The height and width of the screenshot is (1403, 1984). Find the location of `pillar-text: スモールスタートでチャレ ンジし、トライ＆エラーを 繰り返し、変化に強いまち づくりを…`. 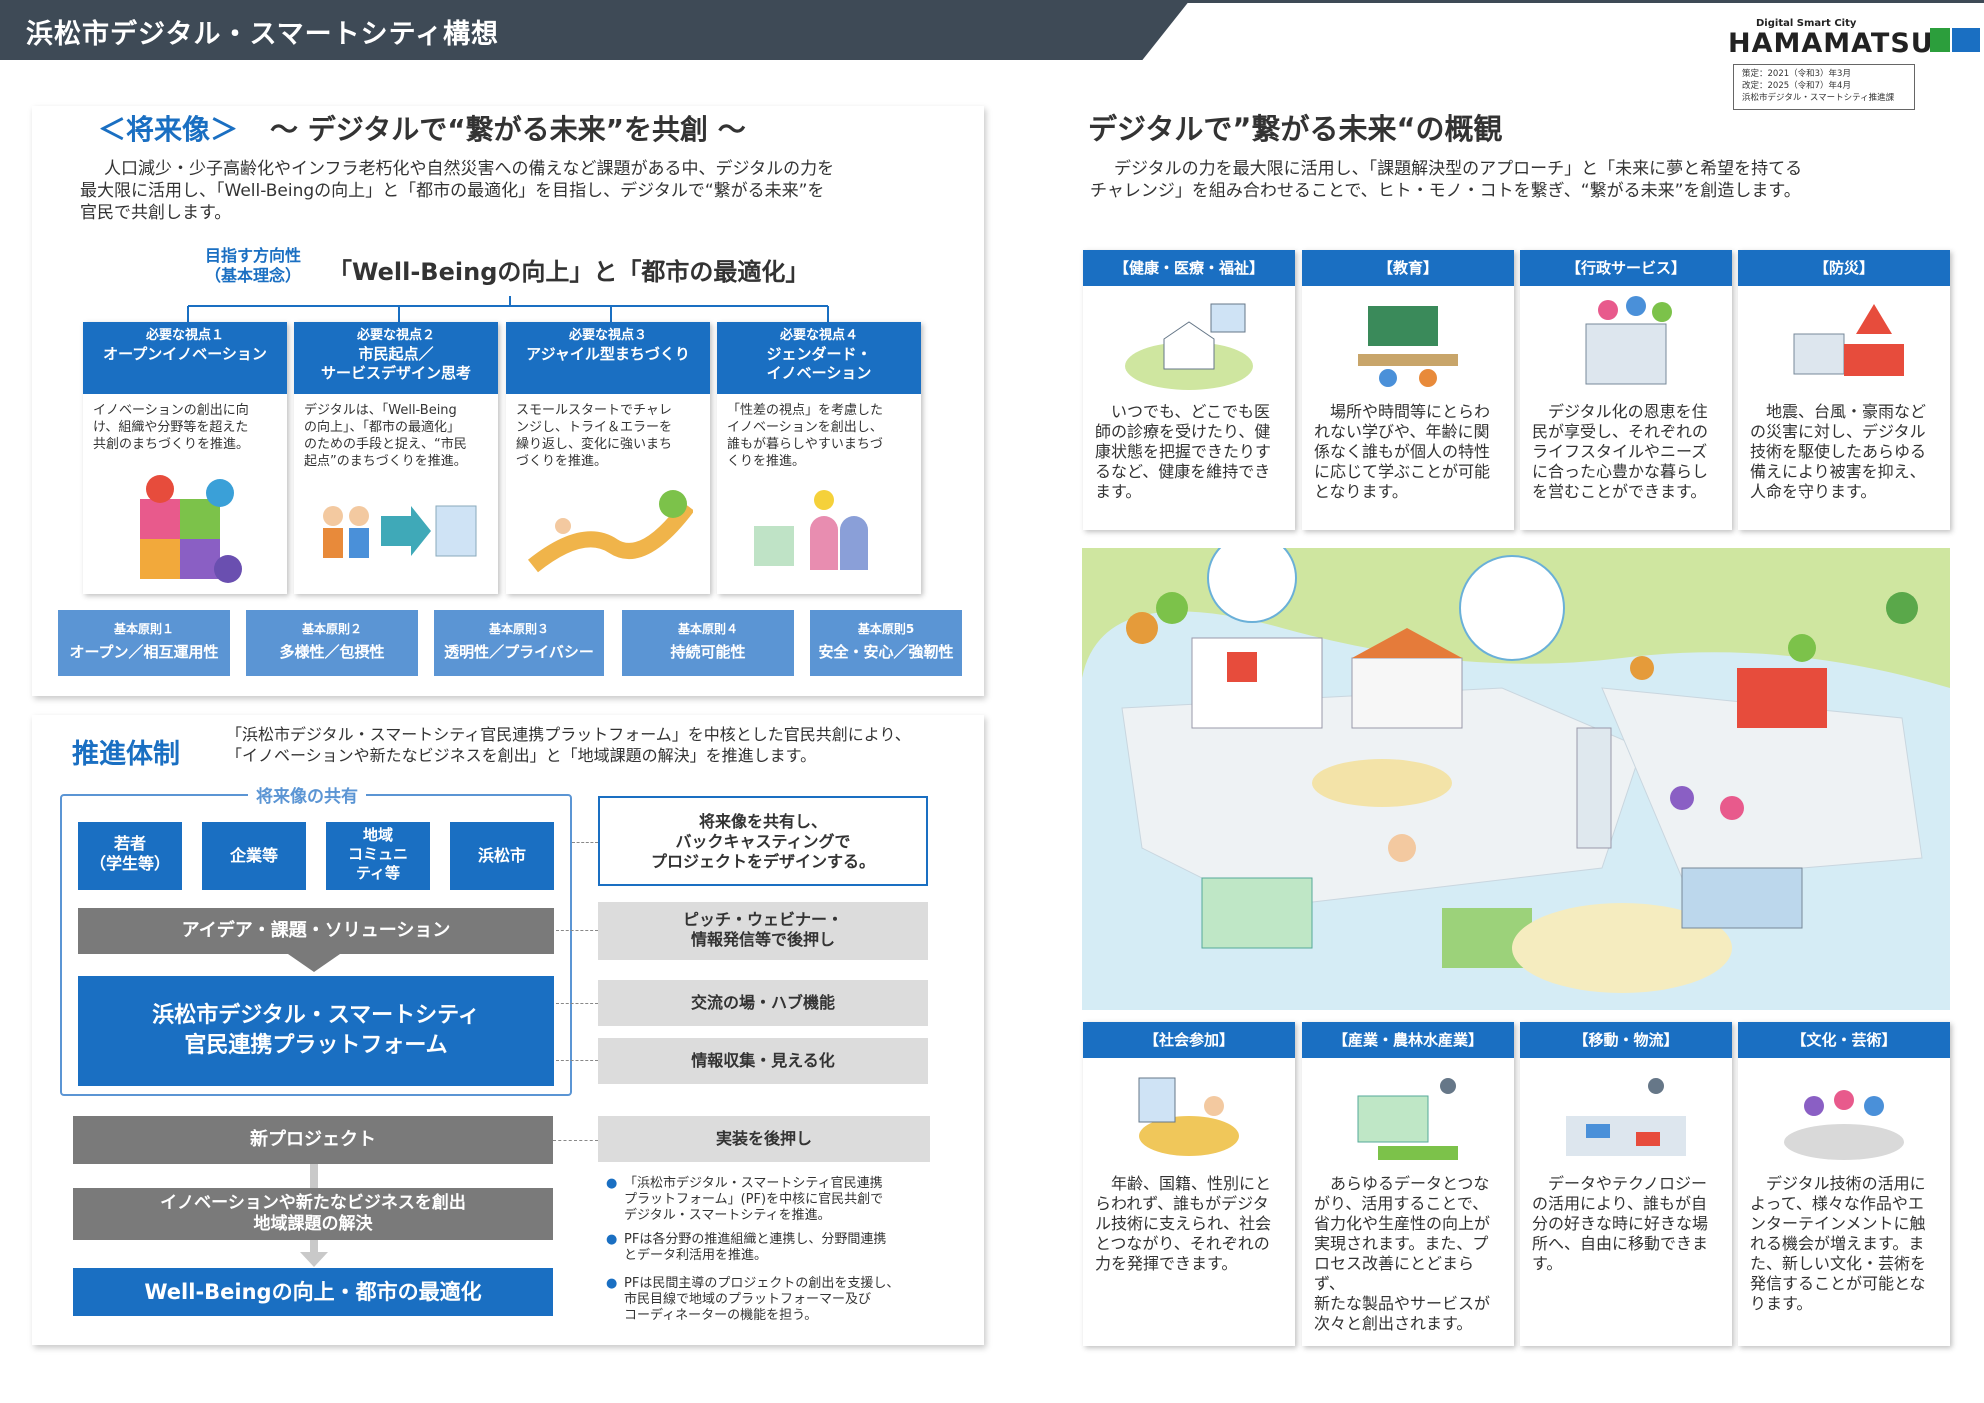

pillar-text: スモールスタートでチャレ ンジし、トライ＆エラーを 繰り返し、変化に強いまち づくりを… is located at coordinates (608, 436).